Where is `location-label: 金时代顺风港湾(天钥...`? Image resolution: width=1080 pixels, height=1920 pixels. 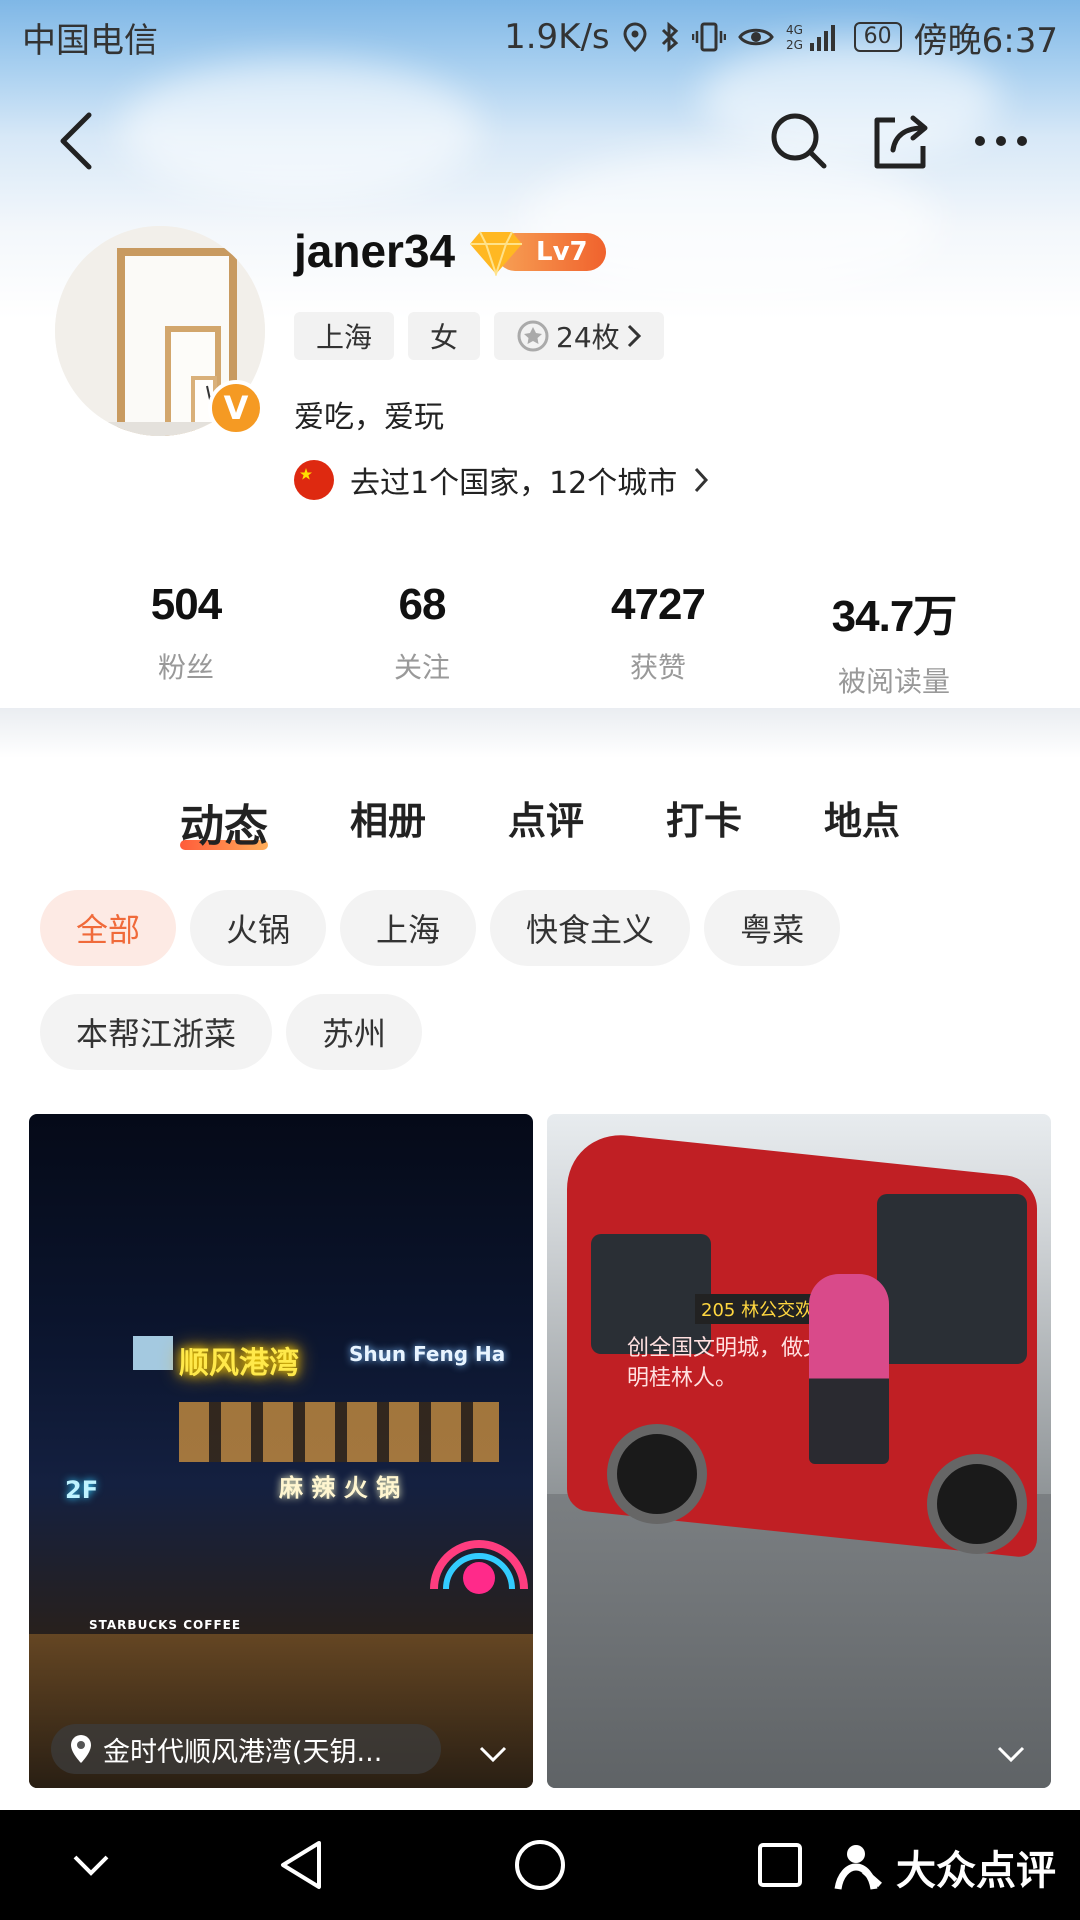
location-label: 金时代顺风港湾(天钥... is located at coordinates (243, 1752).